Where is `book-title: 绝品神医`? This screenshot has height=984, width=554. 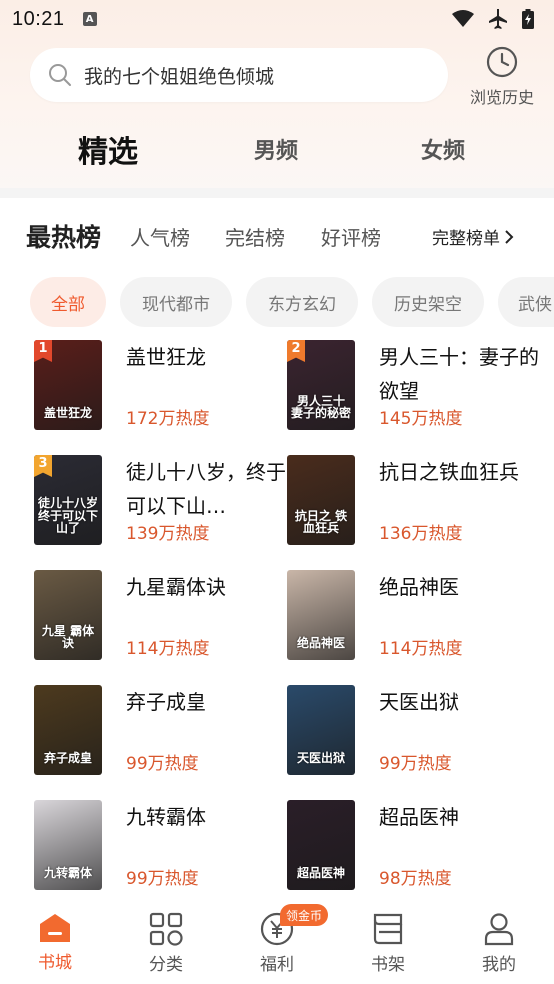 book-title: 绝品神医 is located at coordinates (459, 587).